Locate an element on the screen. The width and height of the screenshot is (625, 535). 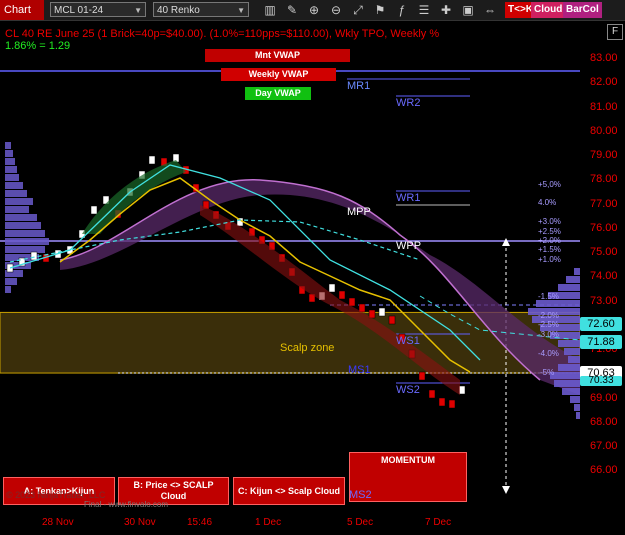
pct-label: -5% is located at coordinates (547, 372).